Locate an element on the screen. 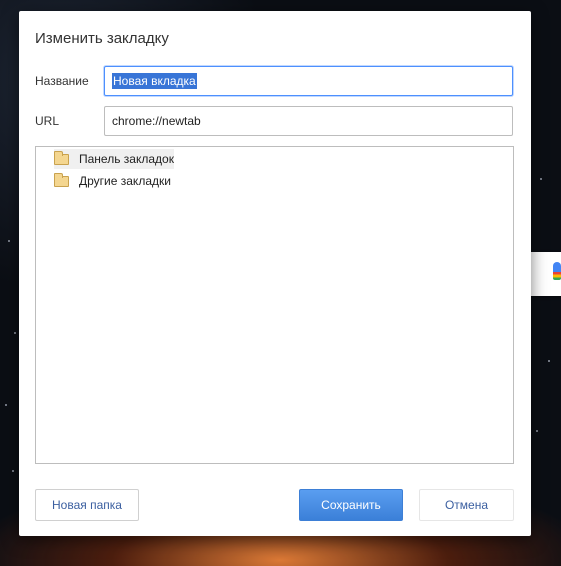 Image resolution: width=561 pixels, height=566 pixels. name-label: Название is located at coordinates (62, 81).